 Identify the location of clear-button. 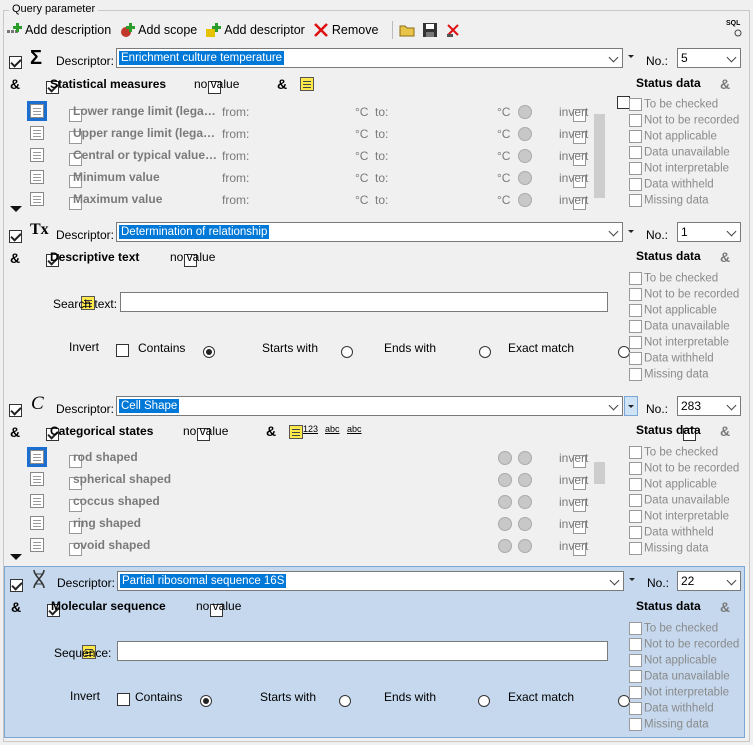
(454, 30).